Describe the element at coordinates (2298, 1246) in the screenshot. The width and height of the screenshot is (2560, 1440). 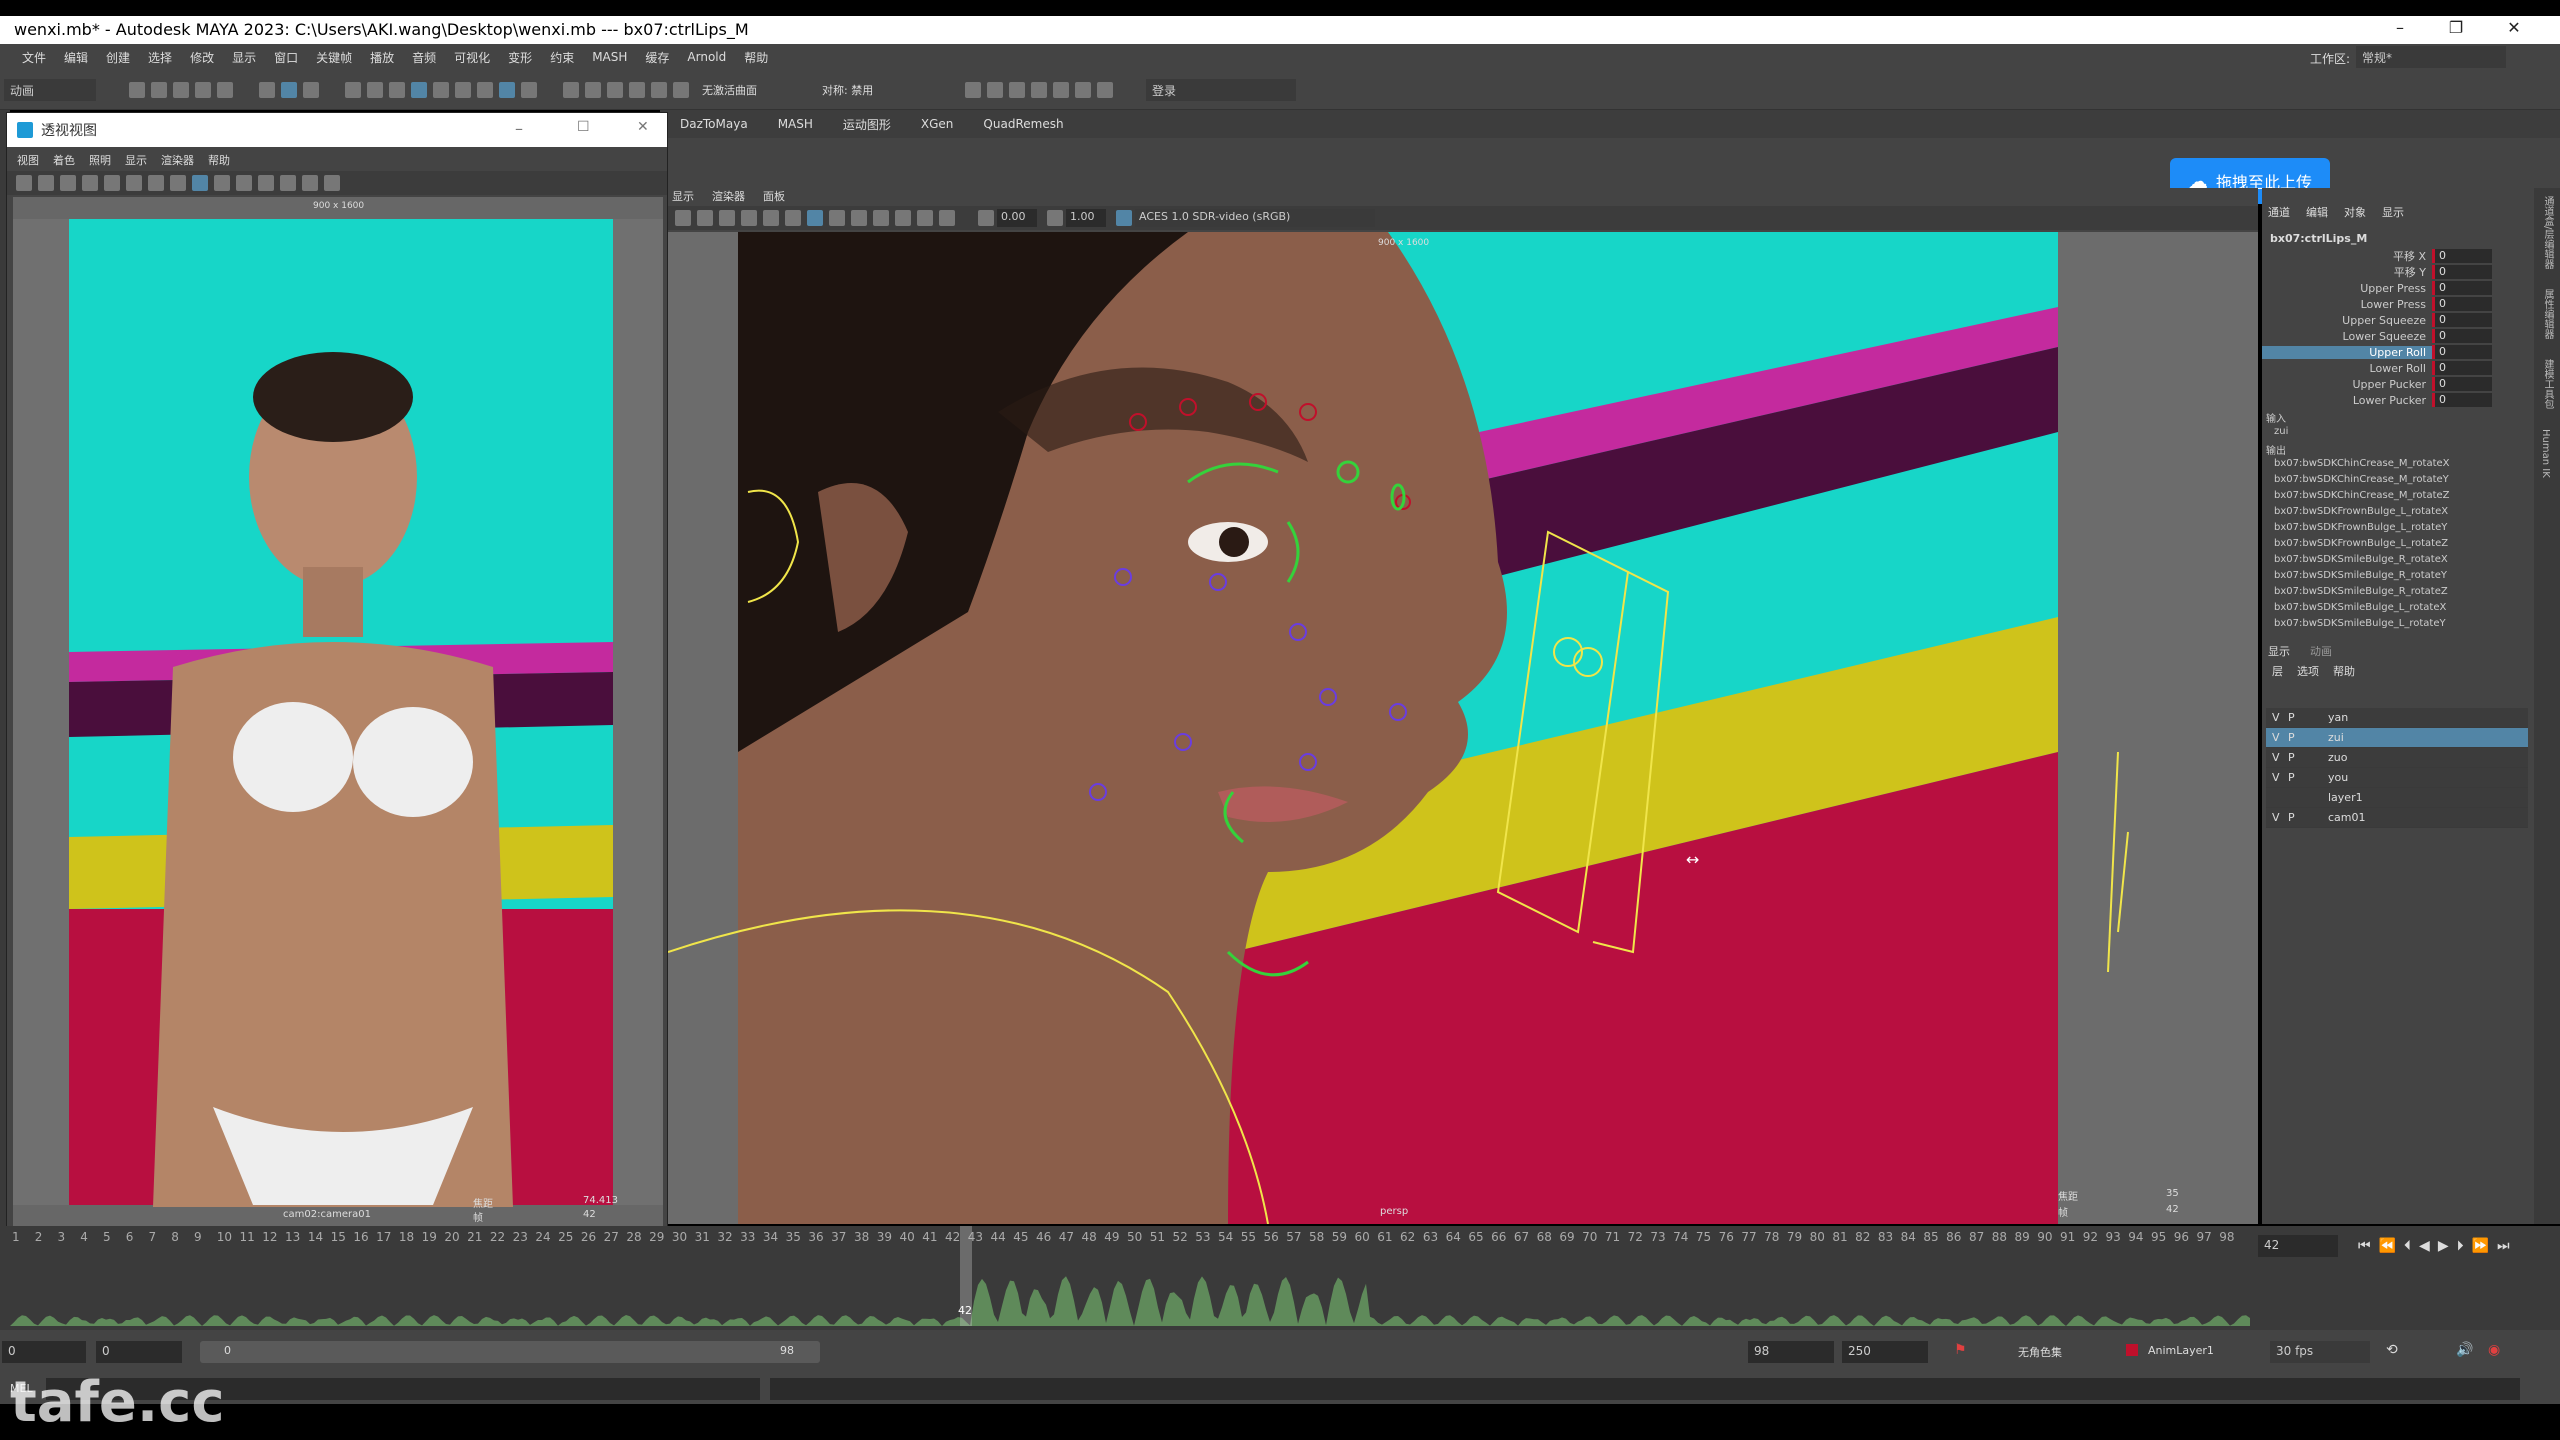
I see `current-frame-field: 42` at that location.